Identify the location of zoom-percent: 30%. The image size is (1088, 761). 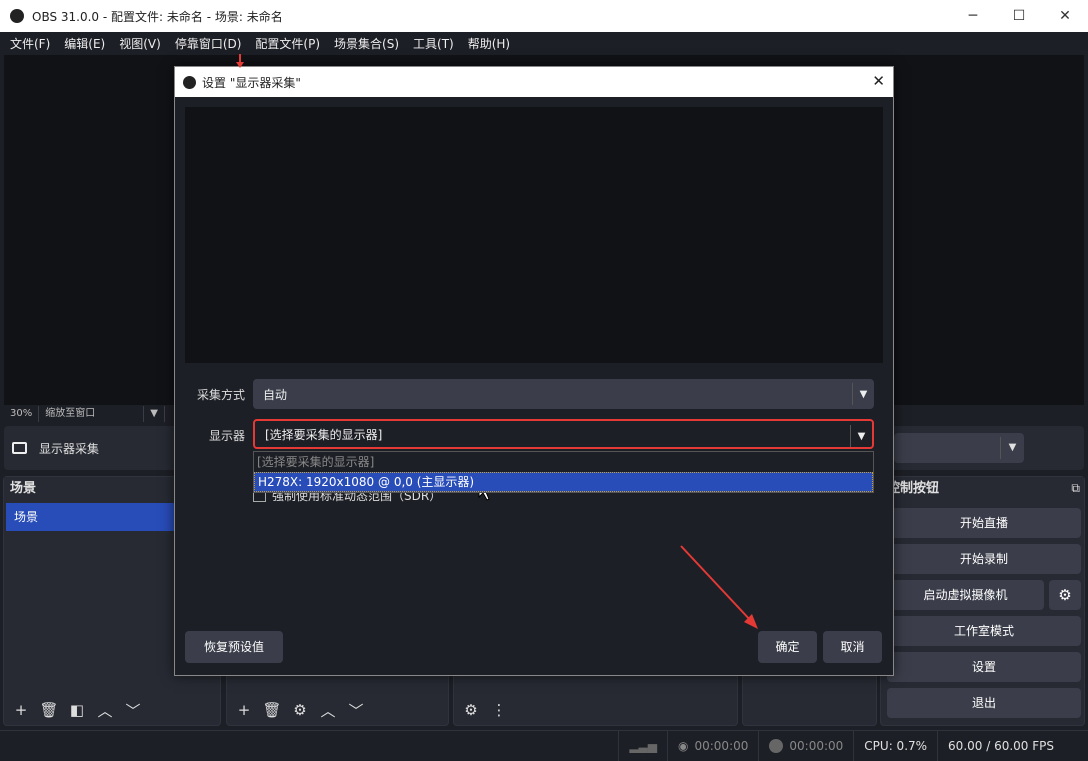
(22, 414).